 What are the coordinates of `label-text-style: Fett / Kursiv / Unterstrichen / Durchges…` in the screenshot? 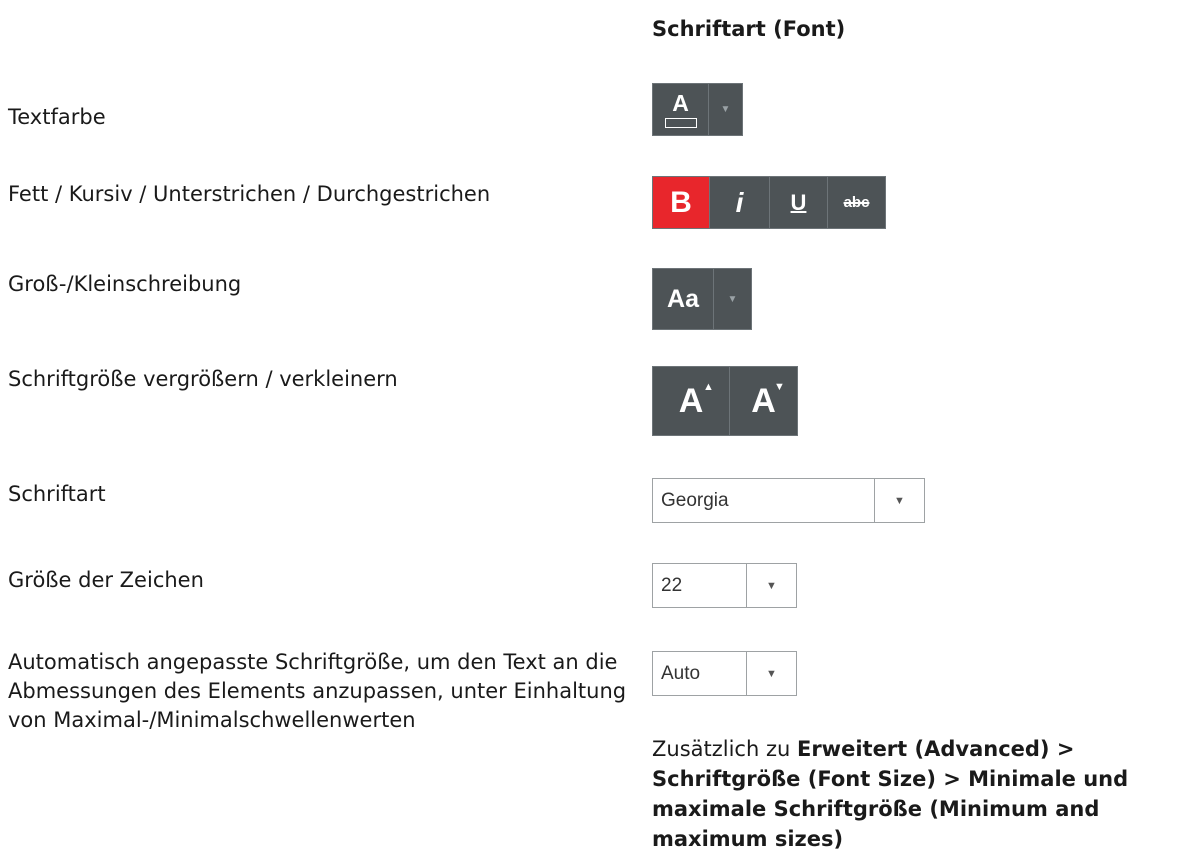 It's located at (249, 194).